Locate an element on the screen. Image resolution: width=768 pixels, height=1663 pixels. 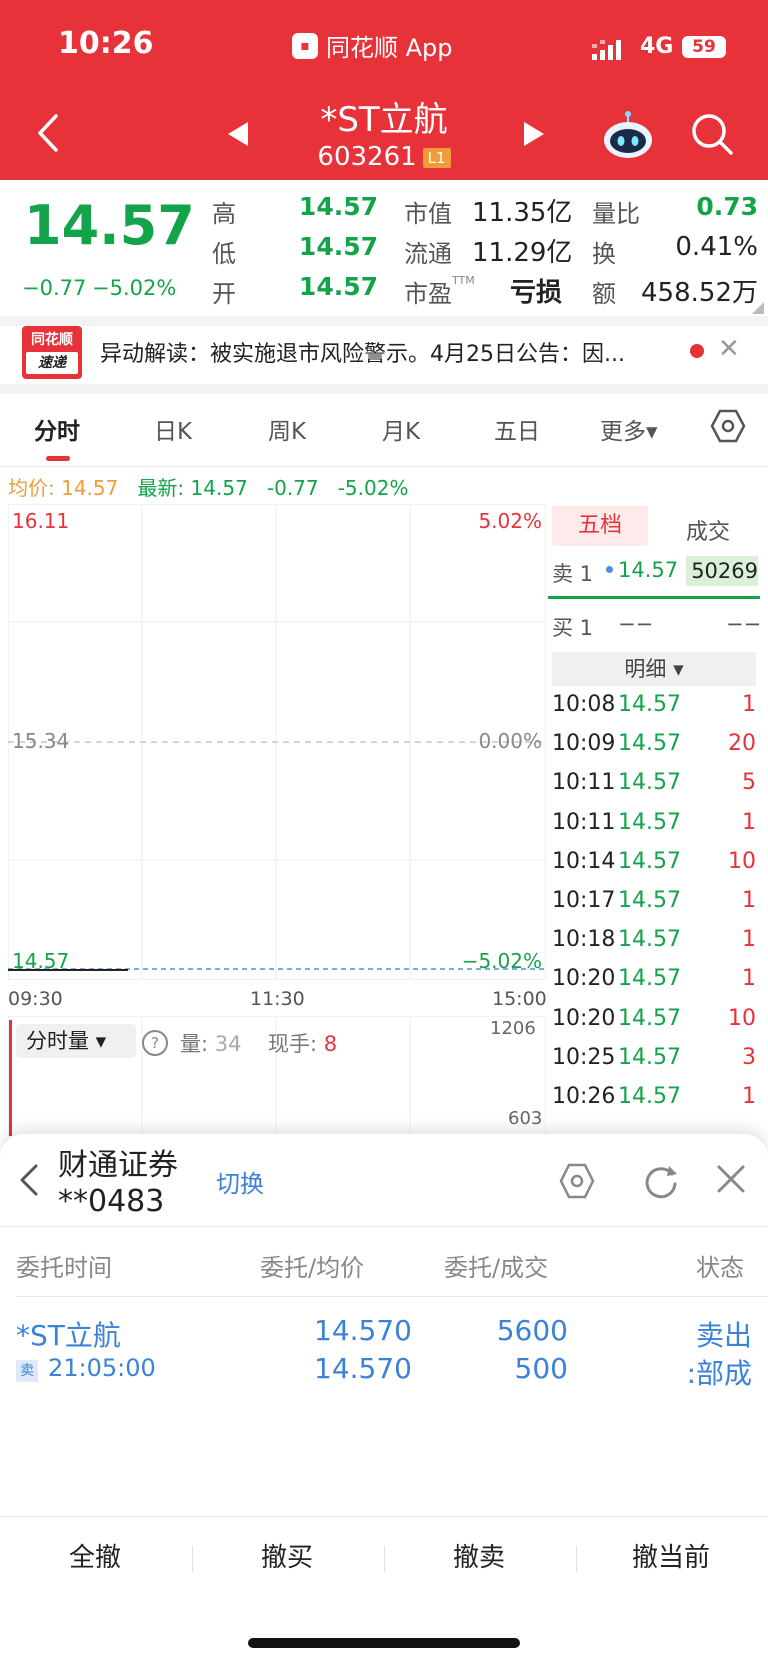
tab-five-levels: 五档 is located at coordinates (600, 526).